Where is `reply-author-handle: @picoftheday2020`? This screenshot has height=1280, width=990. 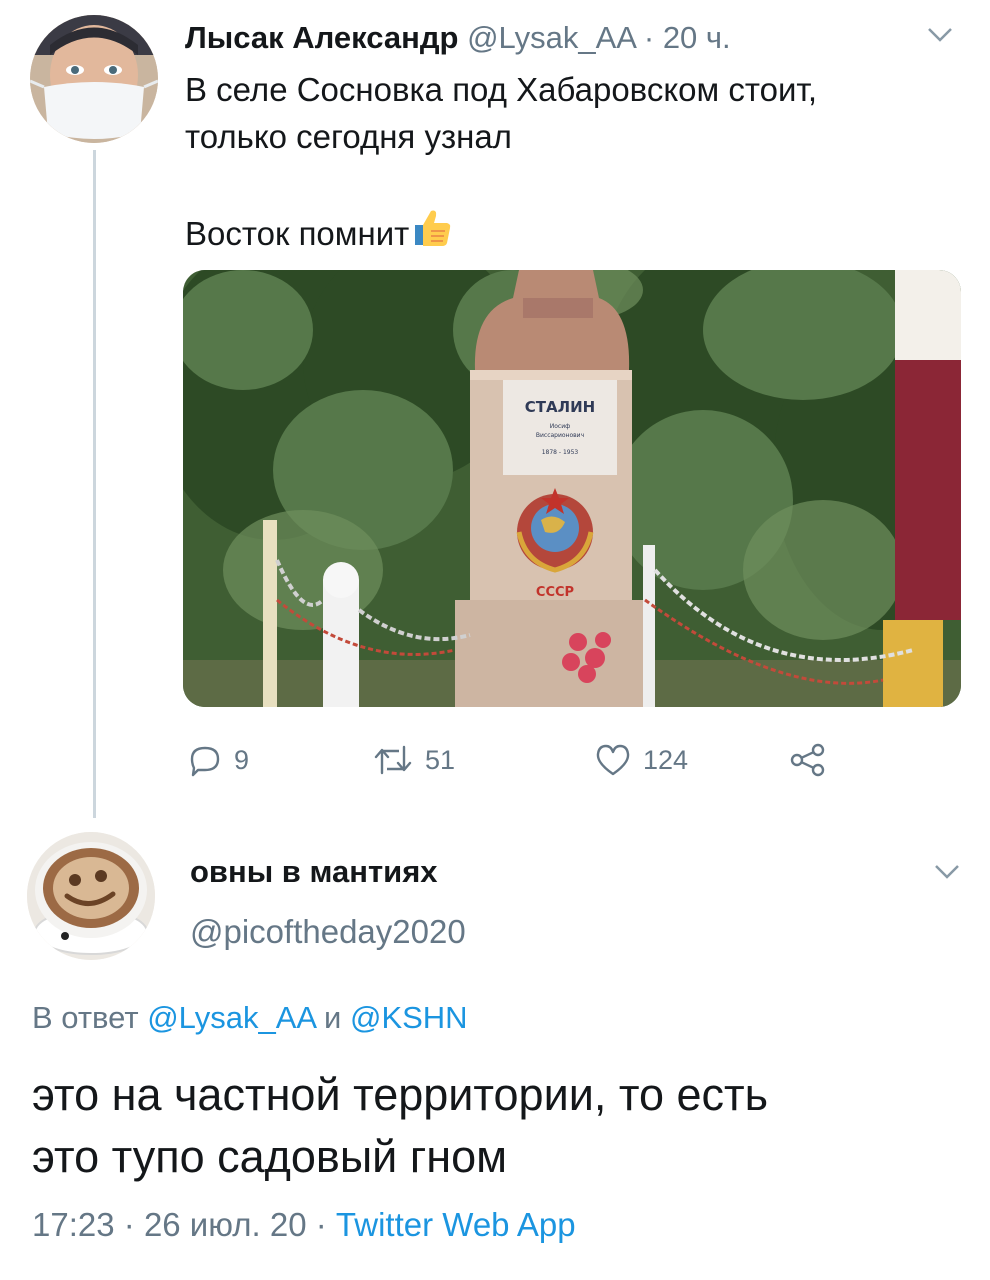
reply-author-handle: @picoftheday2020 is located at coordinates (328, 932).